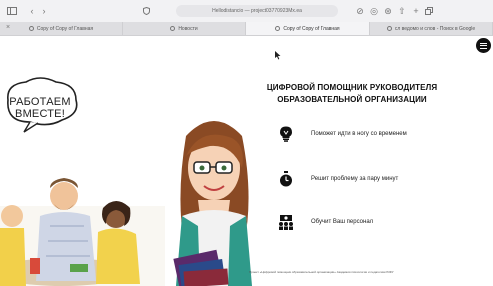 Image resolution: width=493 pixels, height=286 pixels. What do you see at coordinates (32, 11) in the screenshot?
I see `back-icon: ‹` at bounding box center [32, 11].